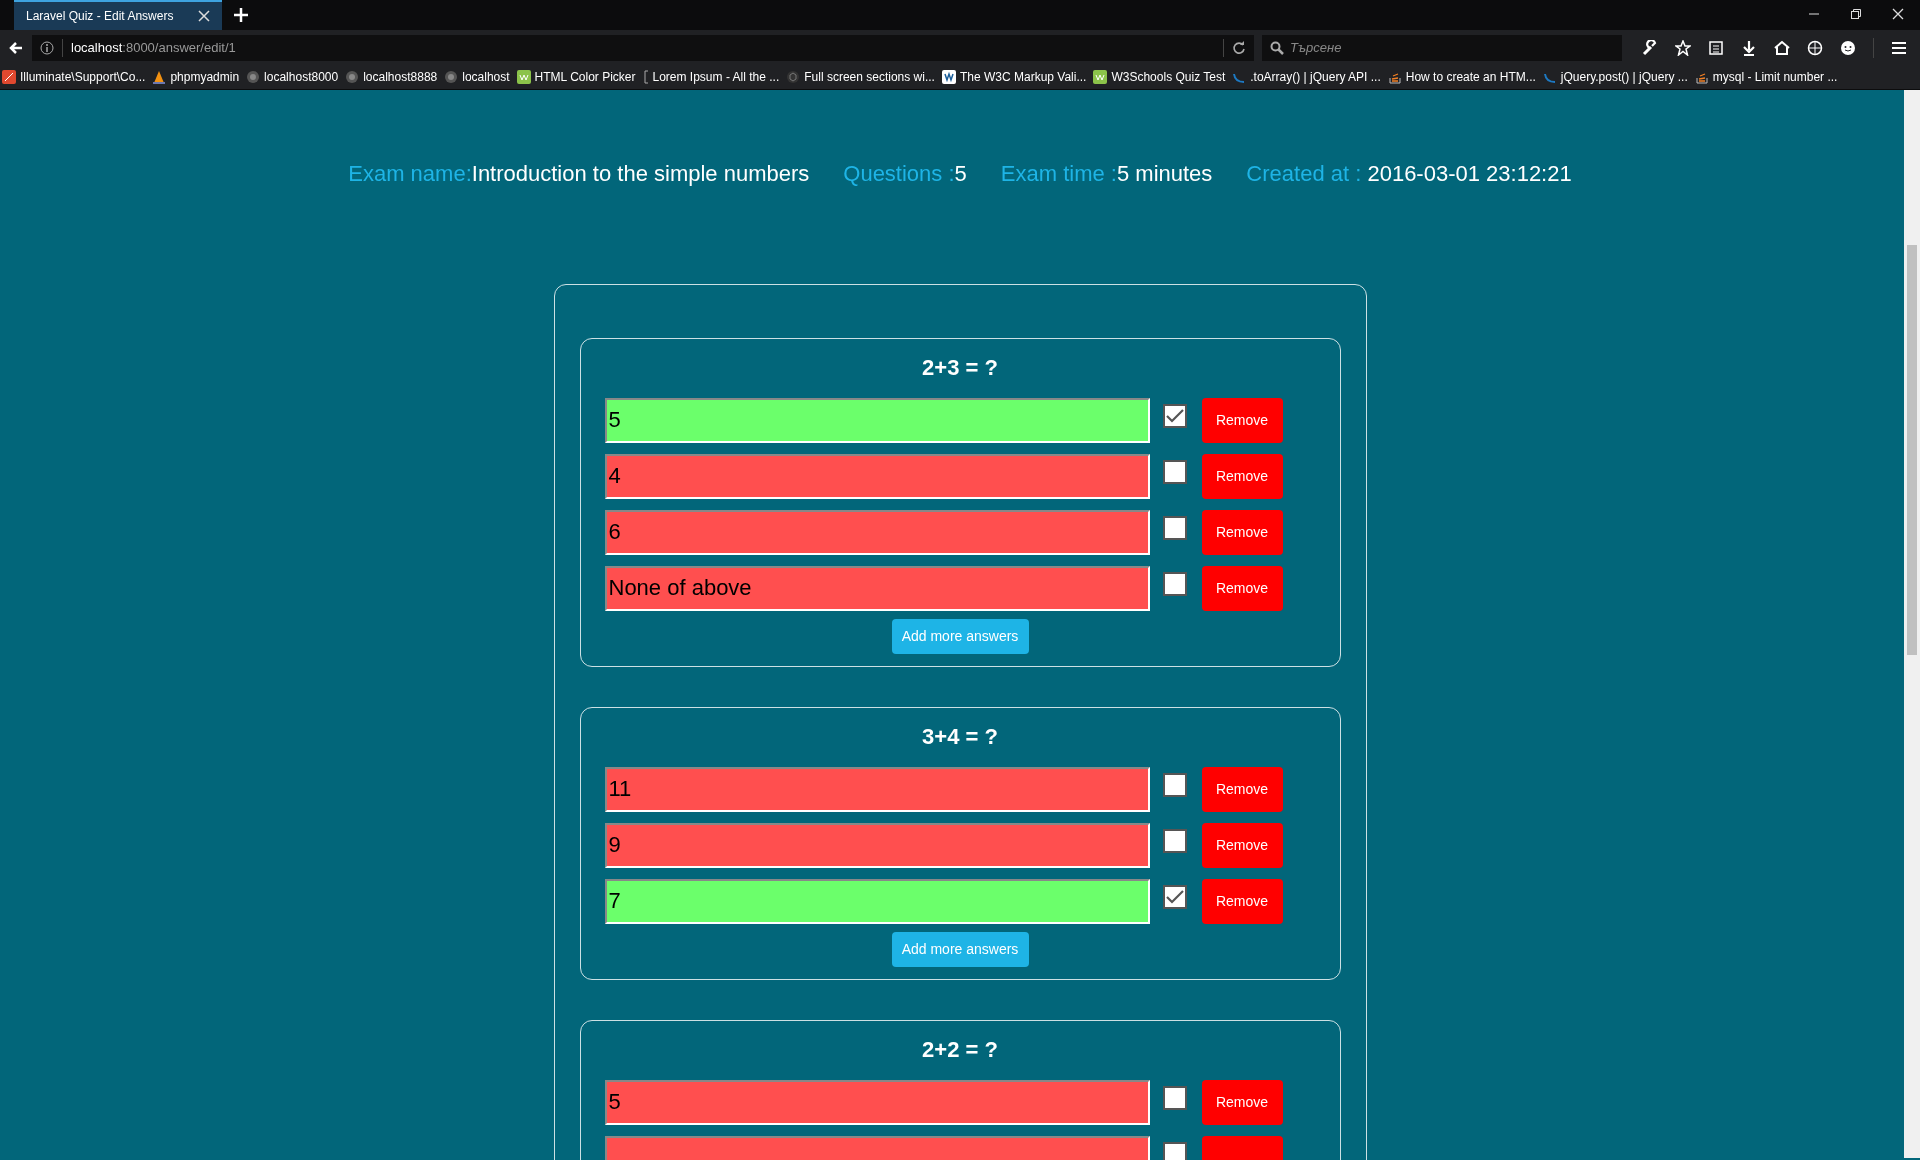  I want to click on field-value: 5 minutes, so click(1164, 174).